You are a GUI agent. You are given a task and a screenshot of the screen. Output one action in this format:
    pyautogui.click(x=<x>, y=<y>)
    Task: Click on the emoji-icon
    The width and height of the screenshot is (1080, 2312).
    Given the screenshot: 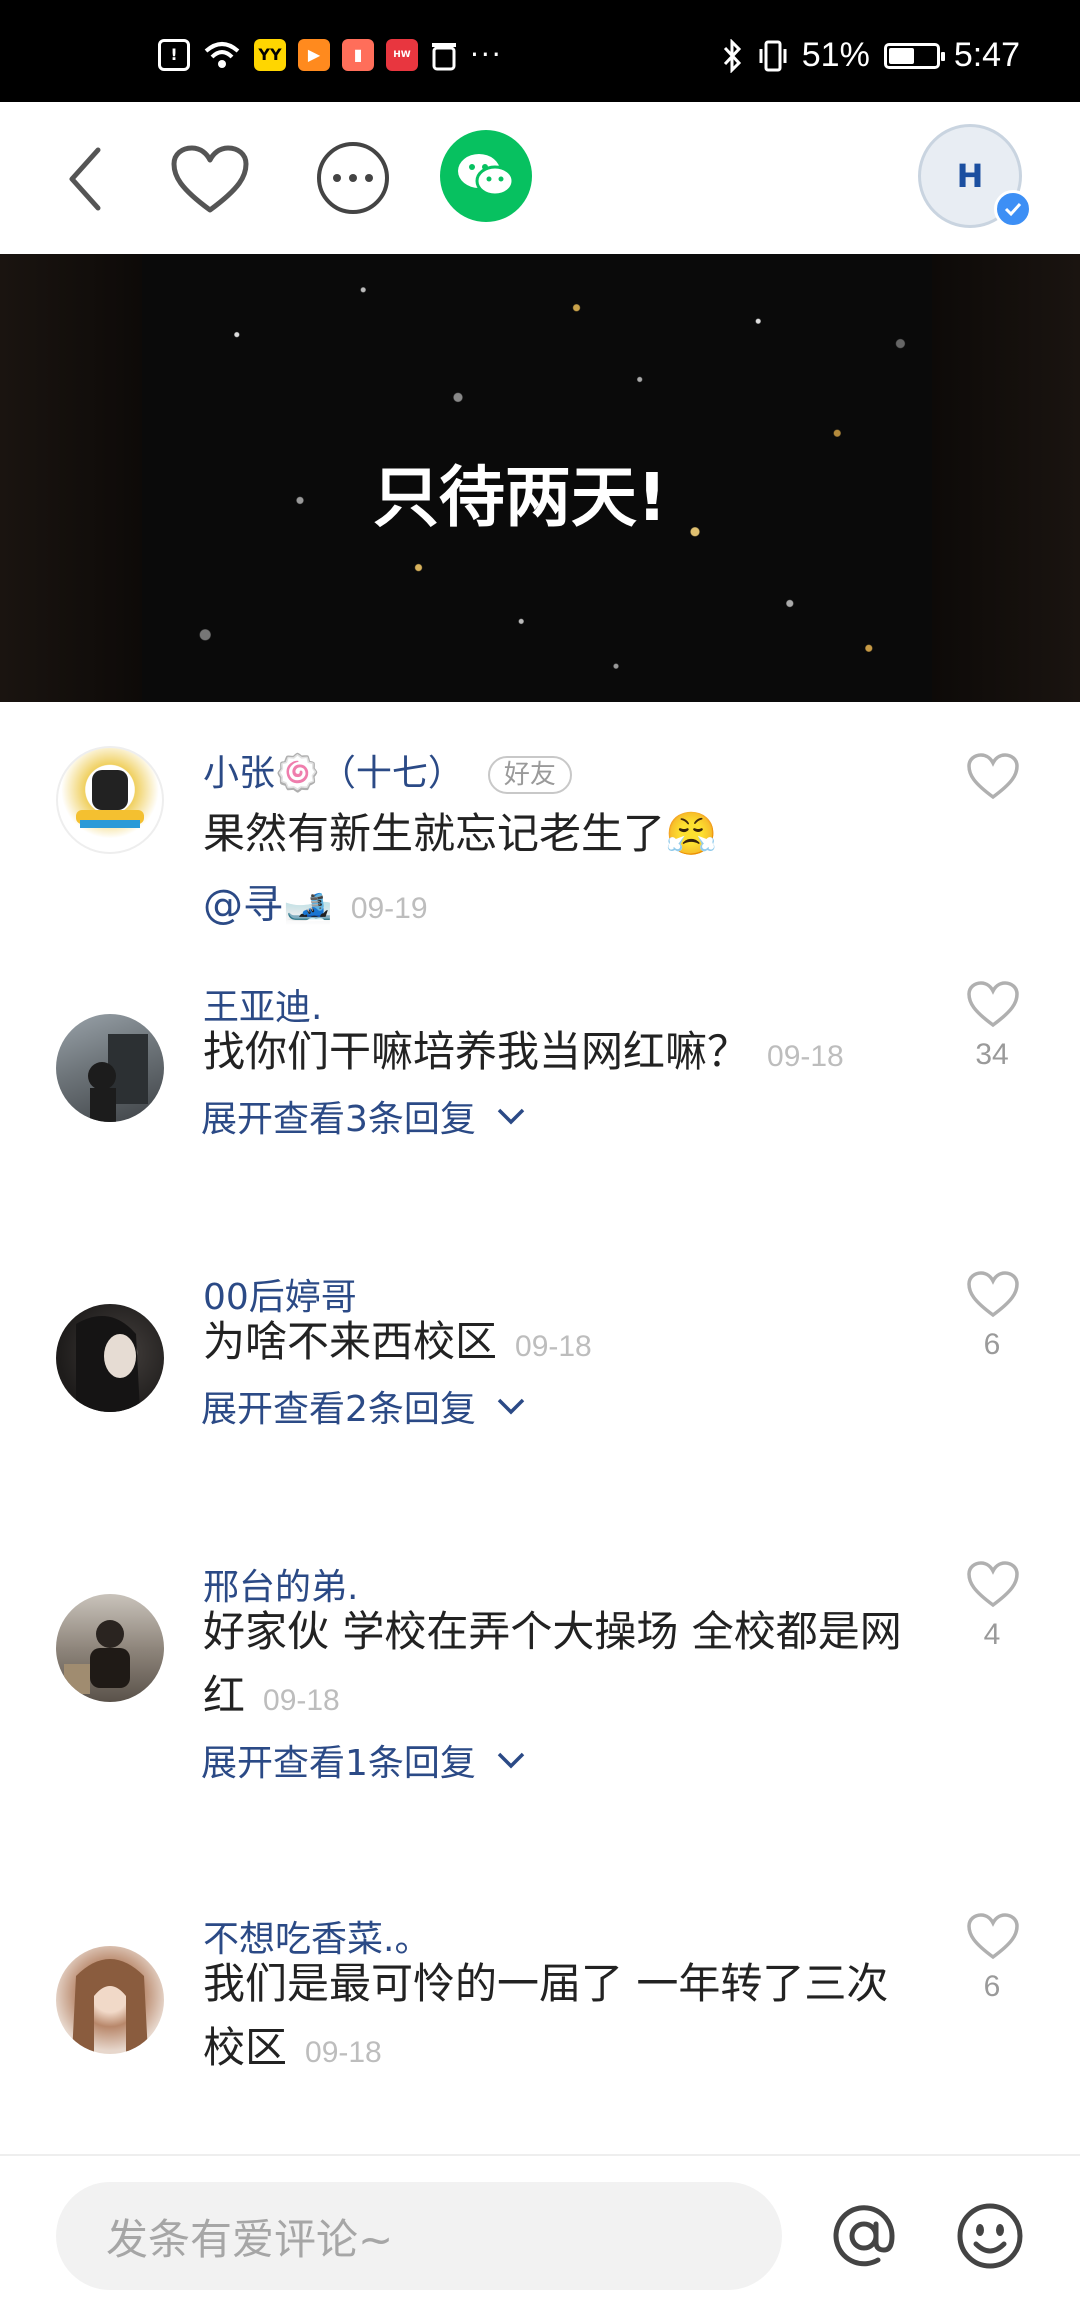 What is the action you would take?
    pyautogui.click(x=990, y=2236)
    